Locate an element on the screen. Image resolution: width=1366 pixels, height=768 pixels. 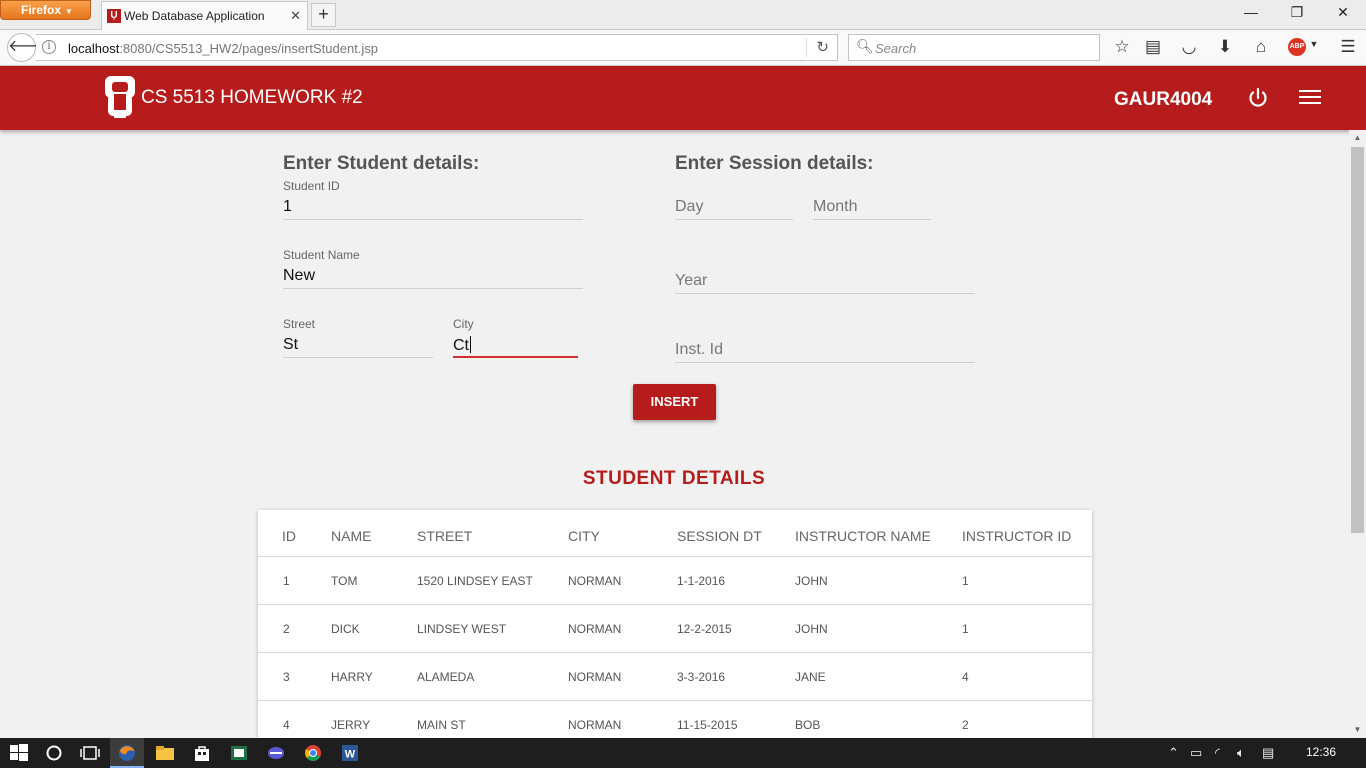
pocket-icon: ◡ is located at coordinates (1189, 47).